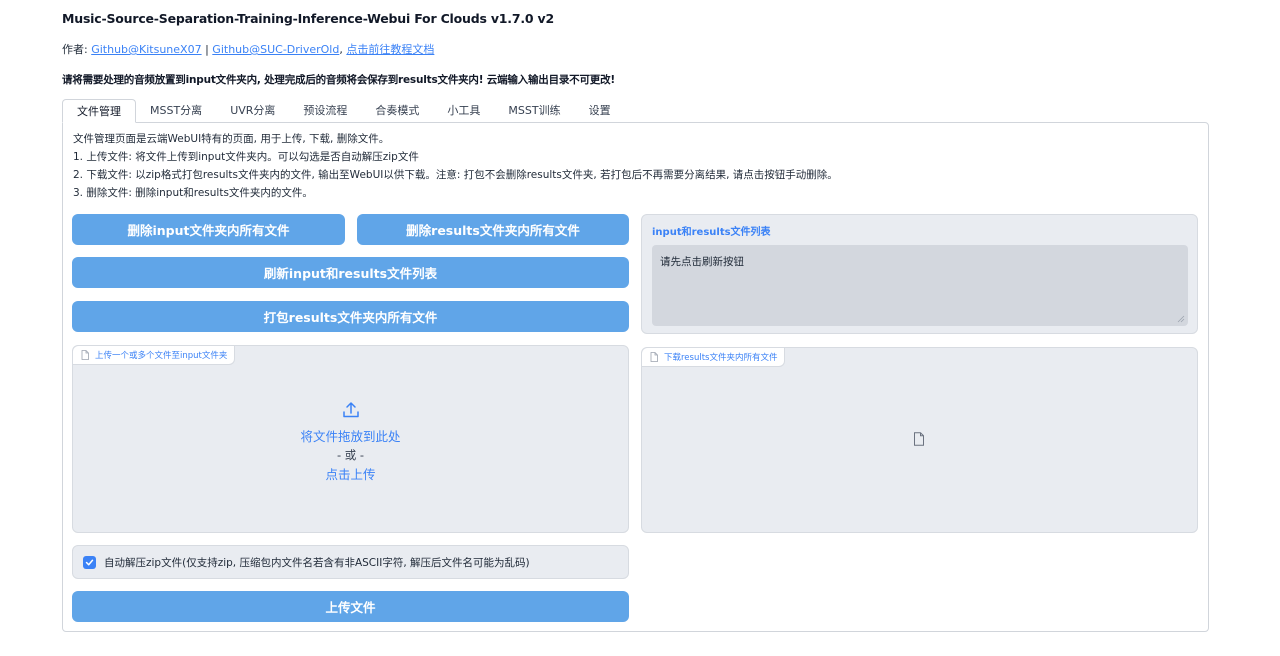 The height and width of the screenshot is (656, 1280). I want to click on file-list-label: input和results文件列表, so click(711, 232).